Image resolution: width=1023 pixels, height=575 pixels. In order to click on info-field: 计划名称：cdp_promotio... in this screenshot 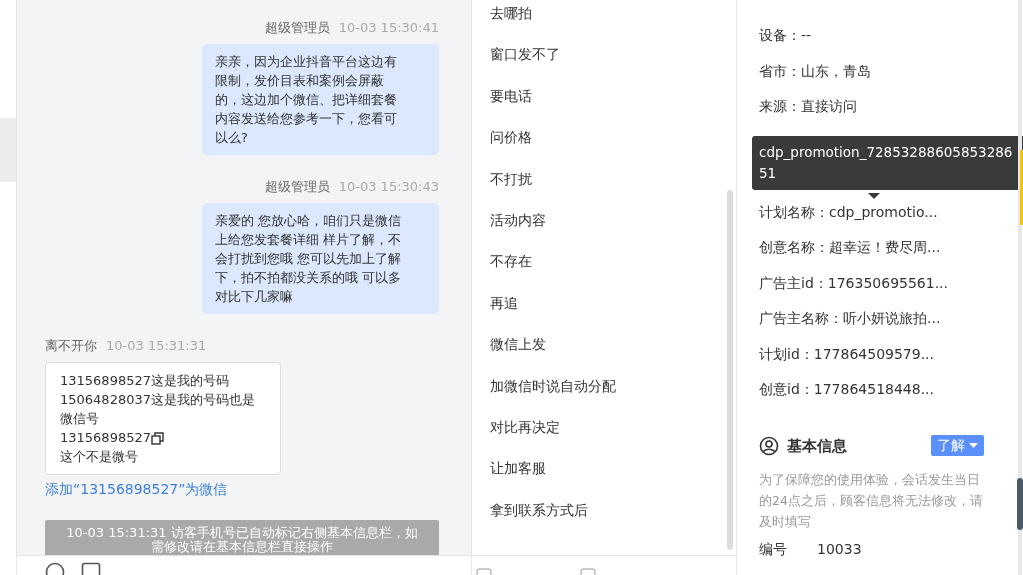, I will do `click(891, 219)`.